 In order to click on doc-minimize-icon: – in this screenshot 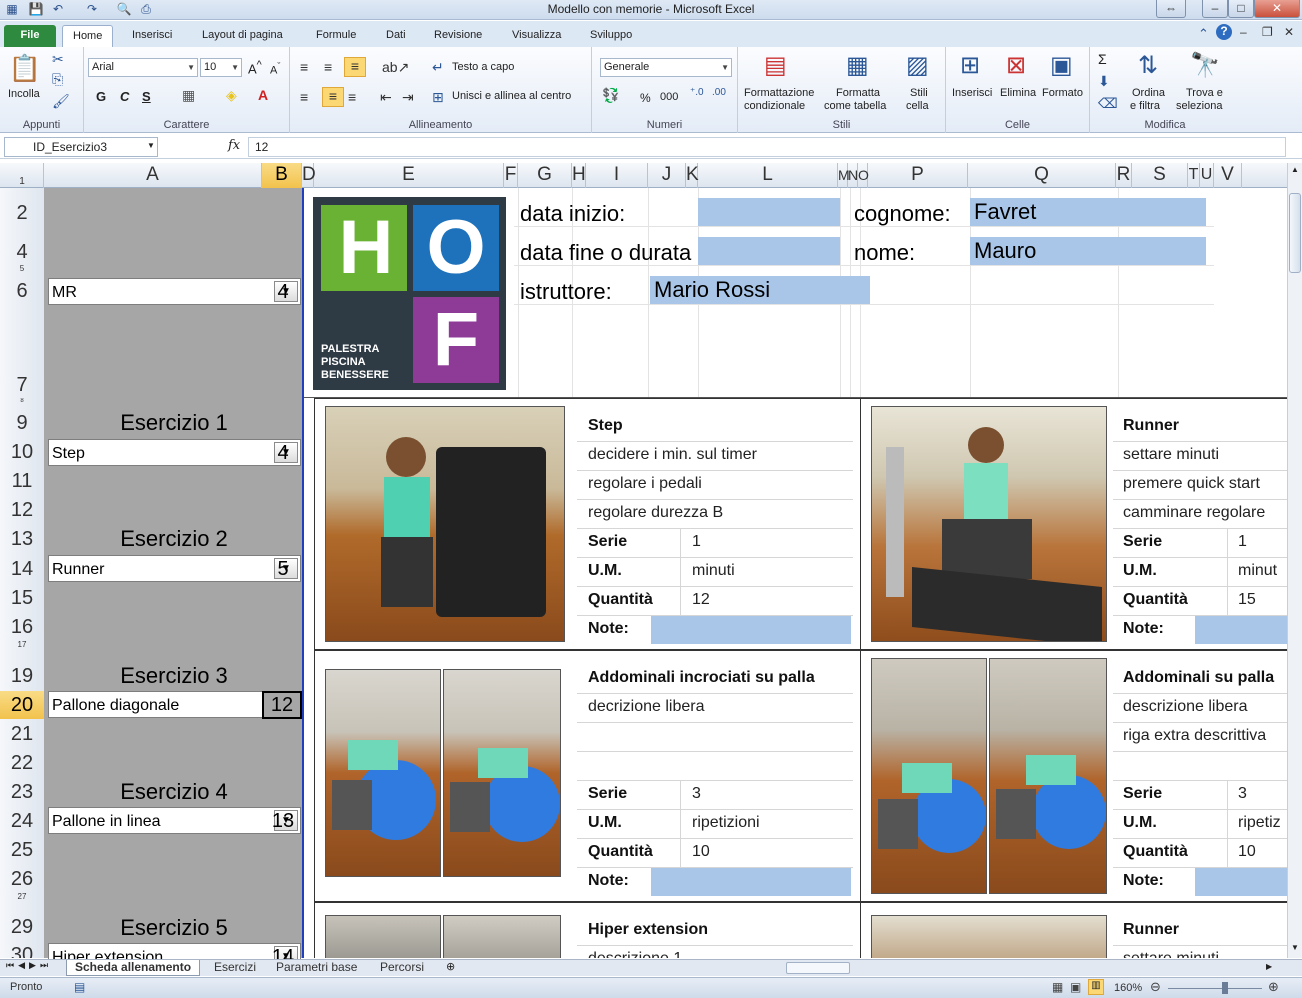, I will do `click(1243, 32)`.